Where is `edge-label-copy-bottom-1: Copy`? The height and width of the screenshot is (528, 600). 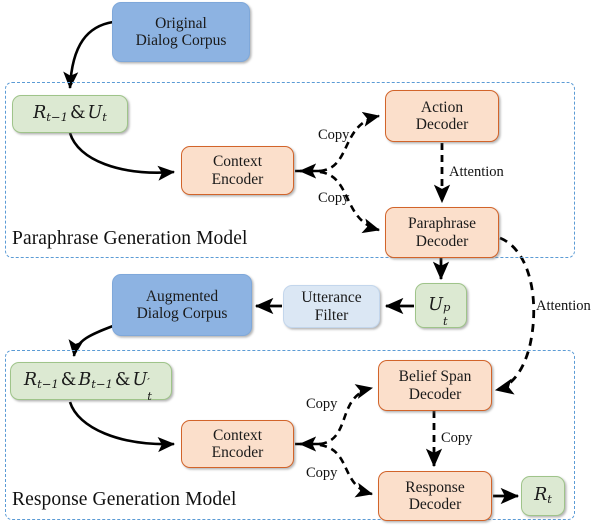 edge-label-copy-bottom-1: Copy is located at coordinates (322, 404).